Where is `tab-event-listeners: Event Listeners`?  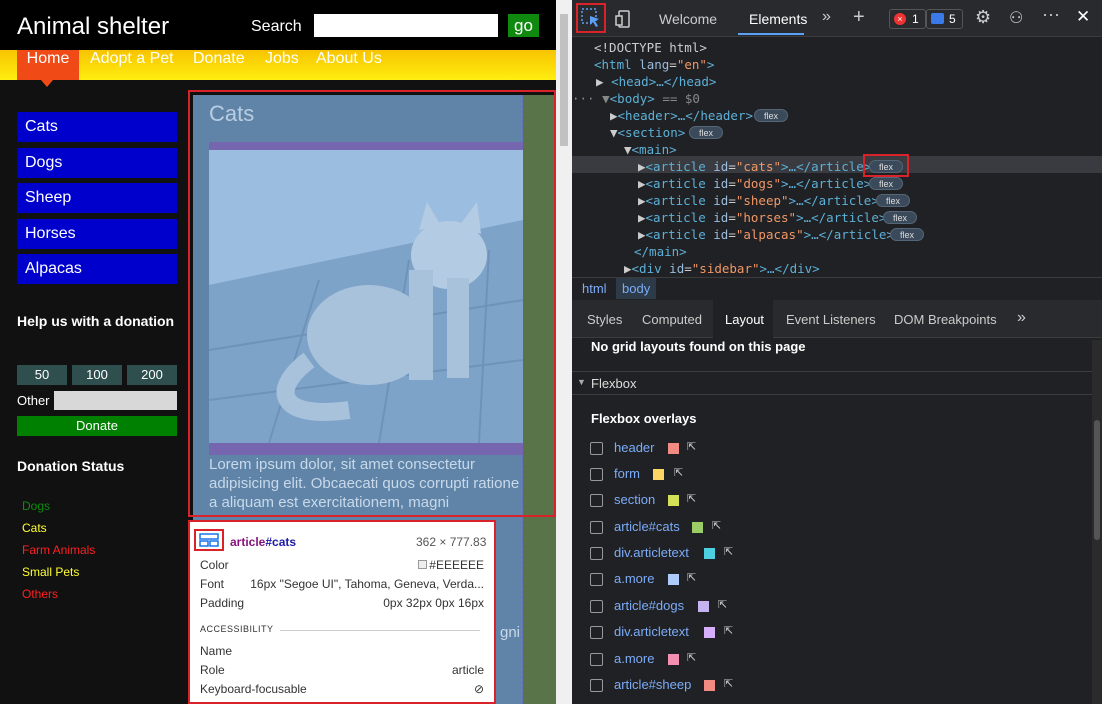
tab-event-listeners: Event Listeners is located at coordinates (831, 319).